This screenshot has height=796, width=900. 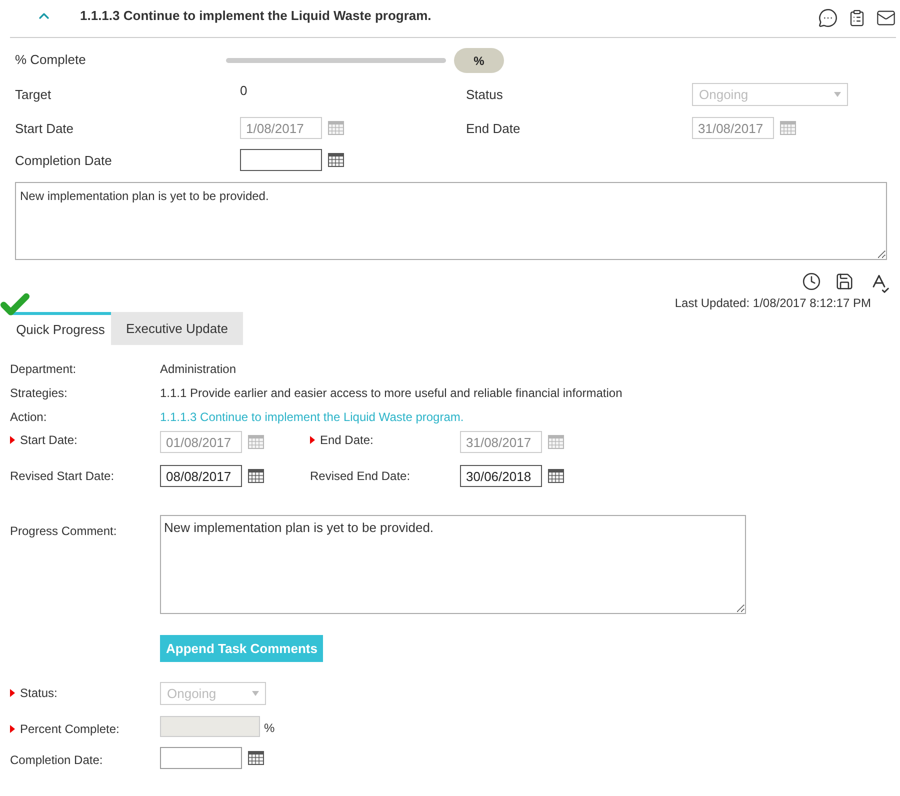 I want to click on percent-badge: %, so click(x=479, y=60).